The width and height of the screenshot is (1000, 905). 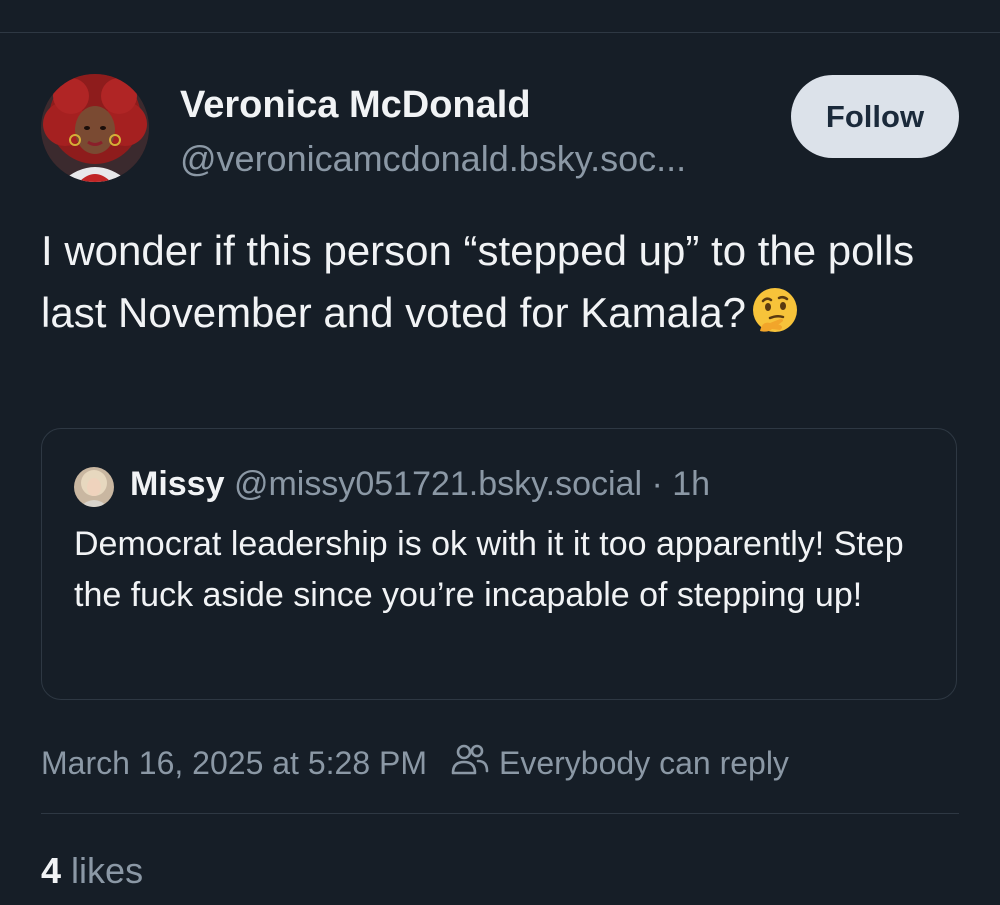 I want to click on author-avatar, so click(x=95, y=128).